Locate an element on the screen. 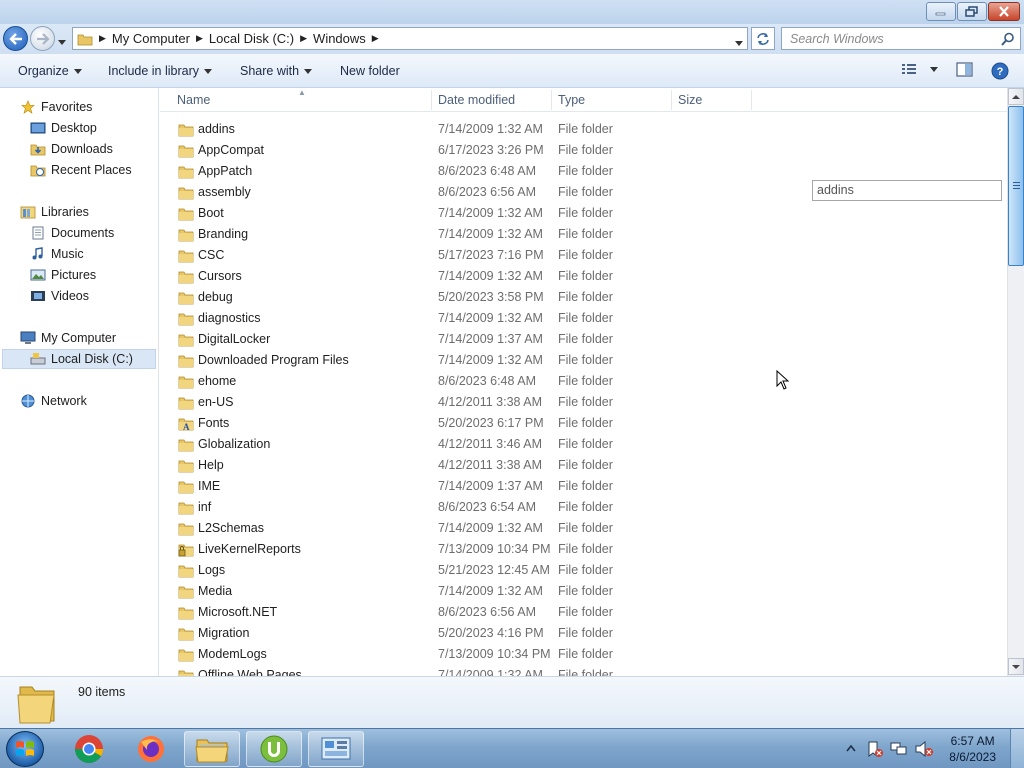 This screenshot has width=1024, height=768. nav-network: Network is located at coordinates (53, 401).